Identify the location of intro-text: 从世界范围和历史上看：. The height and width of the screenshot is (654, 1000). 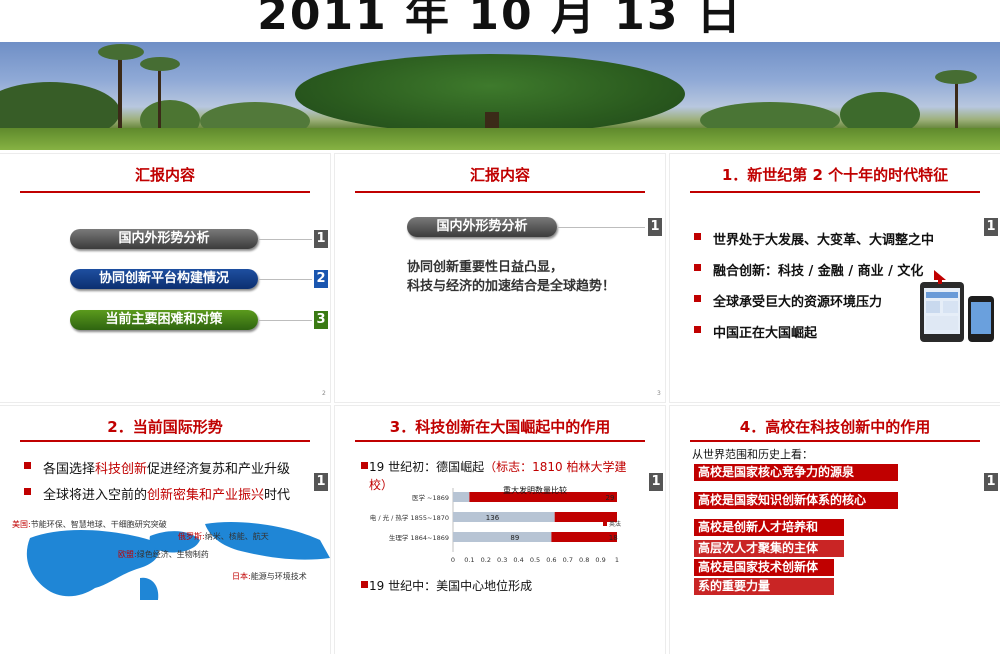
(752, 454).